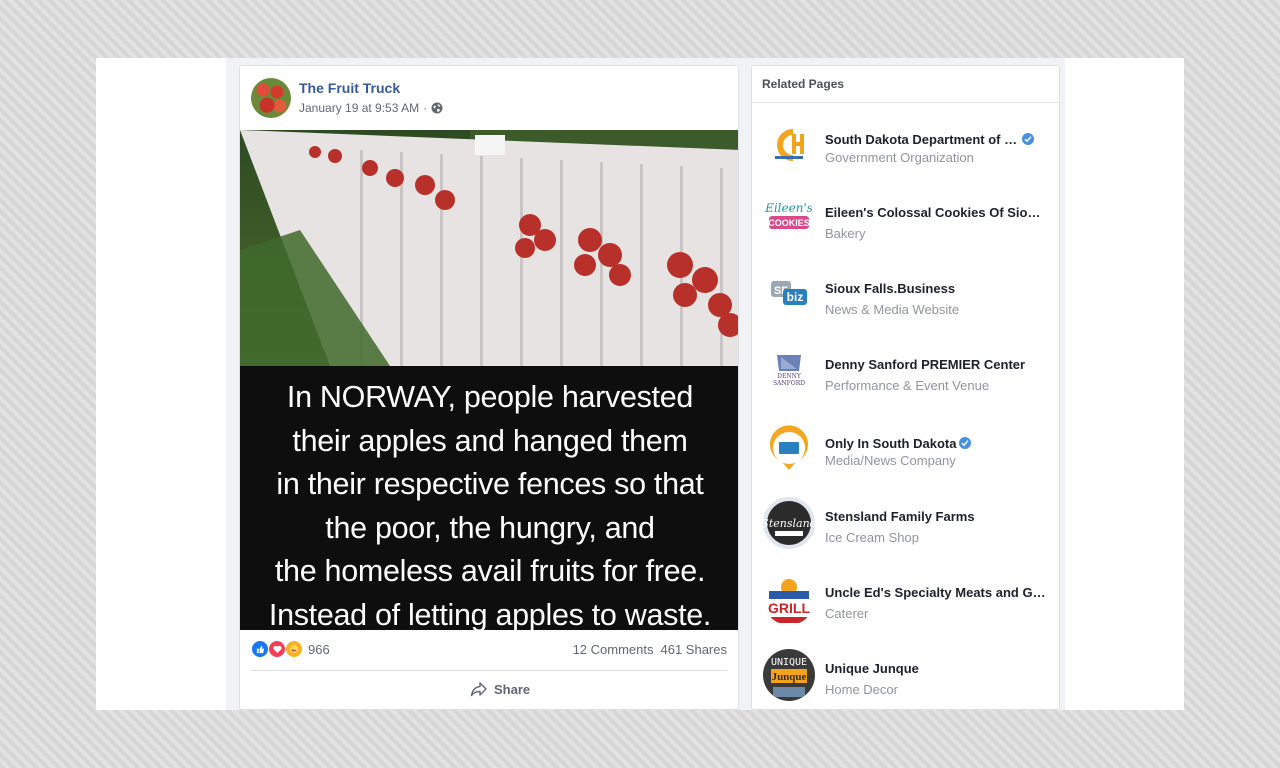  What do you see at coordinates (489, 670) in the screenshot?
I see `action-divider` at bounding box center [489, 670].